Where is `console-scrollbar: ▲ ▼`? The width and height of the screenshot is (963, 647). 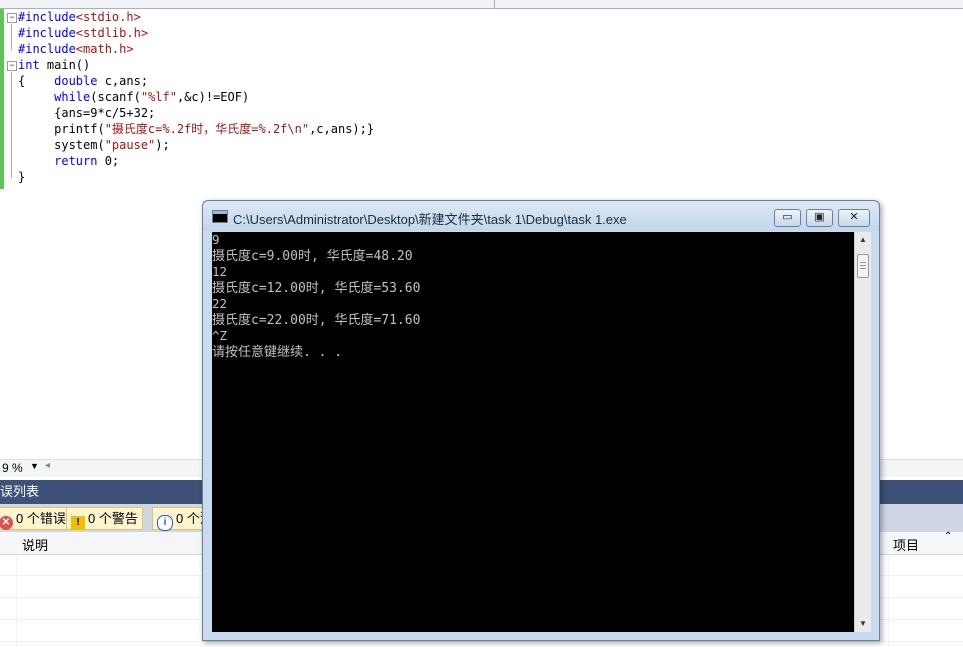
console-scrollbar: ▲ ▼ is located at coordinates (862, 432).